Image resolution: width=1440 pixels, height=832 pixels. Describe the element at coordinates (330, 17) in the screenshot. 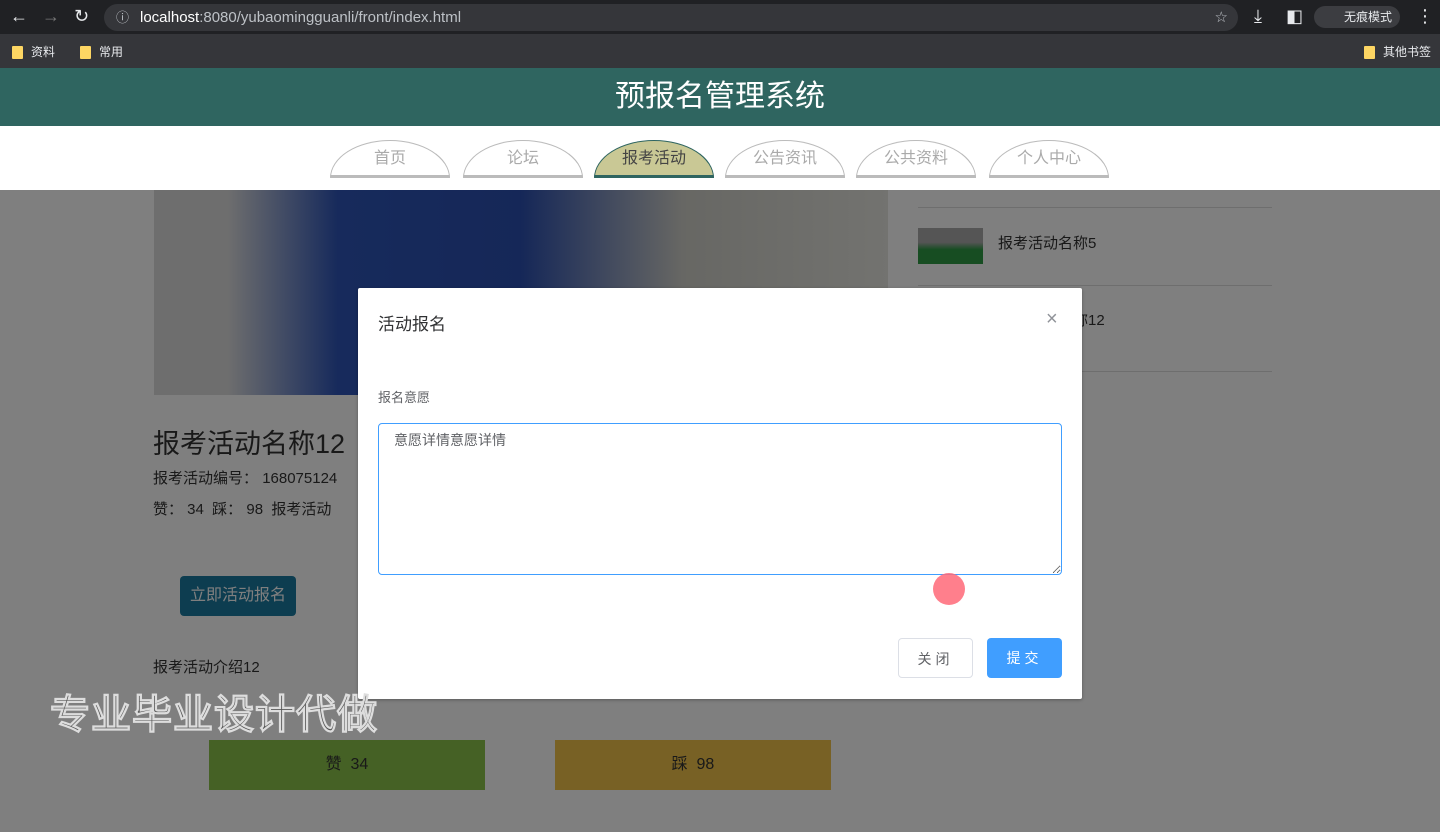

I see `url-path: :8080/yubaomingguanli/front/index.html` at that location.